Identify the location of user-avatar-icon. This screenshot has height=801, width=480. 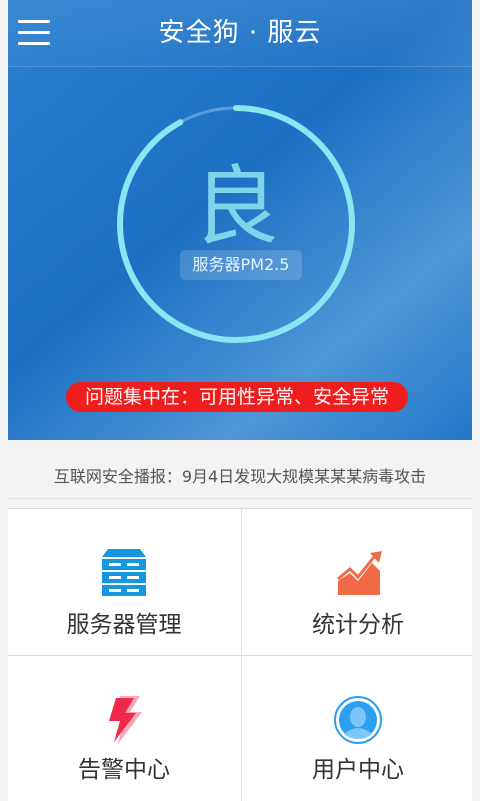
(358, 720).